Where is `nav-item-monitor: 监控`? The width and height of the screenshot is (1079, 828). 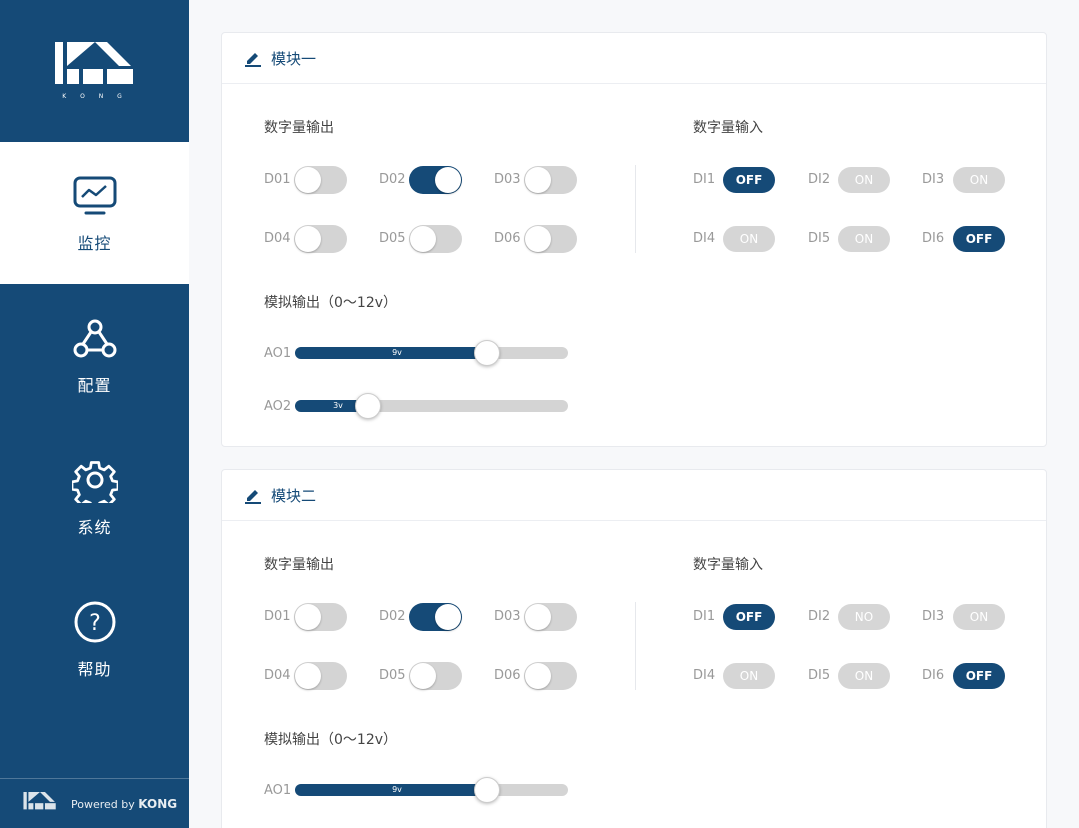
nav-item-monitor: 监控 is located at coordinates (94, 213).